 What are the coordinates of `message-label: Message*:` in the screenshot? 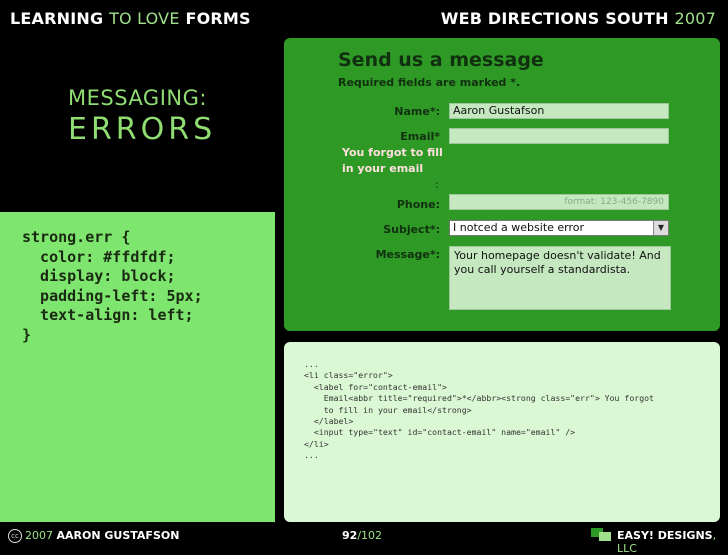 It's located at (407, 254).